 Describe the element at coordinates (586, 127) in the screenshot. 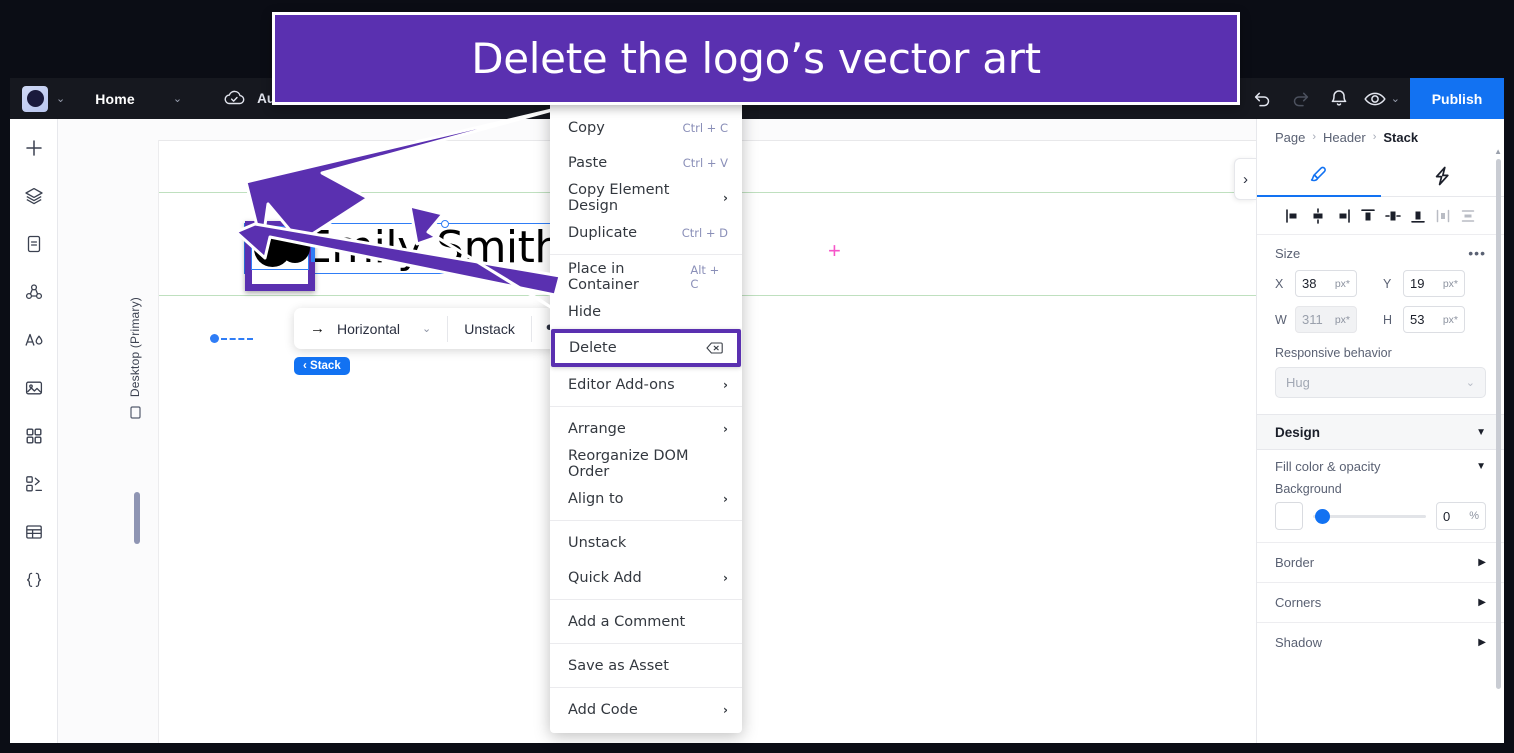

I see `menu-label: Copy` at that location.